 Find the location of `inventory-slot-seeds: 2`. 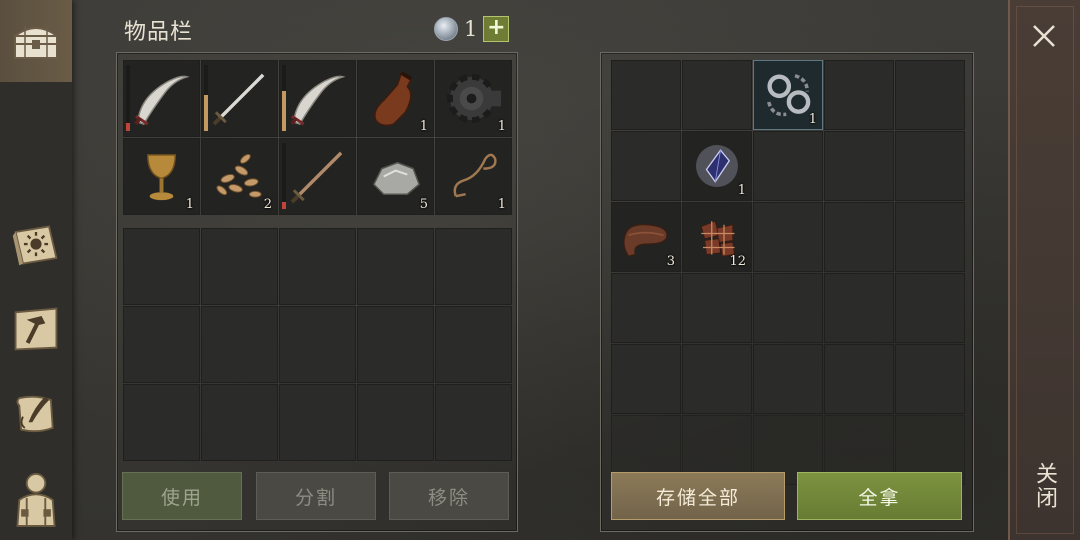

inventory-slot-seeds: 2 is located at coordinates (239, 176).